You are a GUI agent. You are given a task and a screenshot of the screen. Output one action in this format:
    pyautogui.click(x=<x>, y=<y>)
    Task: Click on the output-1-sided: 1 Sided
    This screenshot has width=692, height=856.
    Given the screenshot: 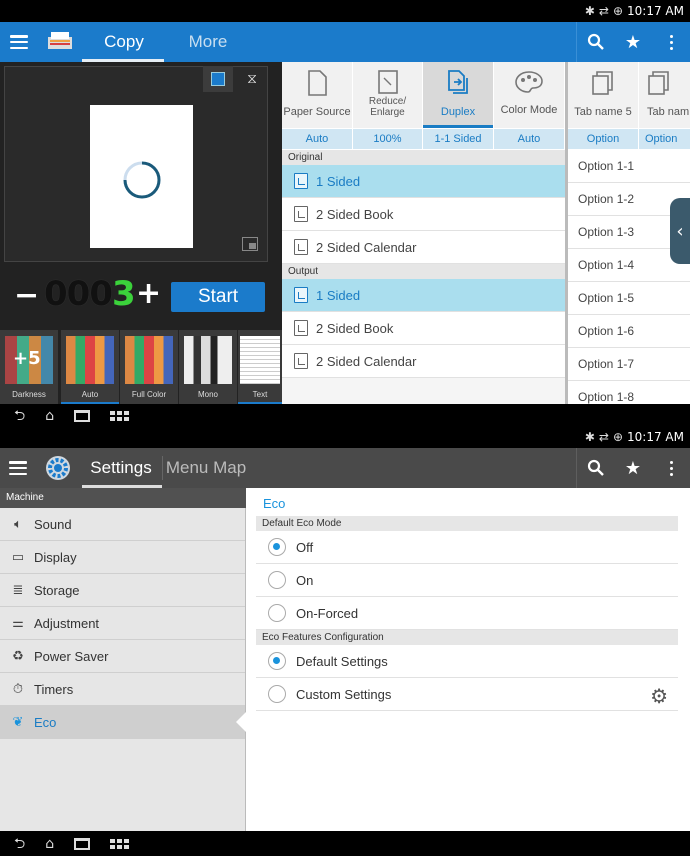 What is the action you would take?
    pyautogui.click(x=423, y=295)
    